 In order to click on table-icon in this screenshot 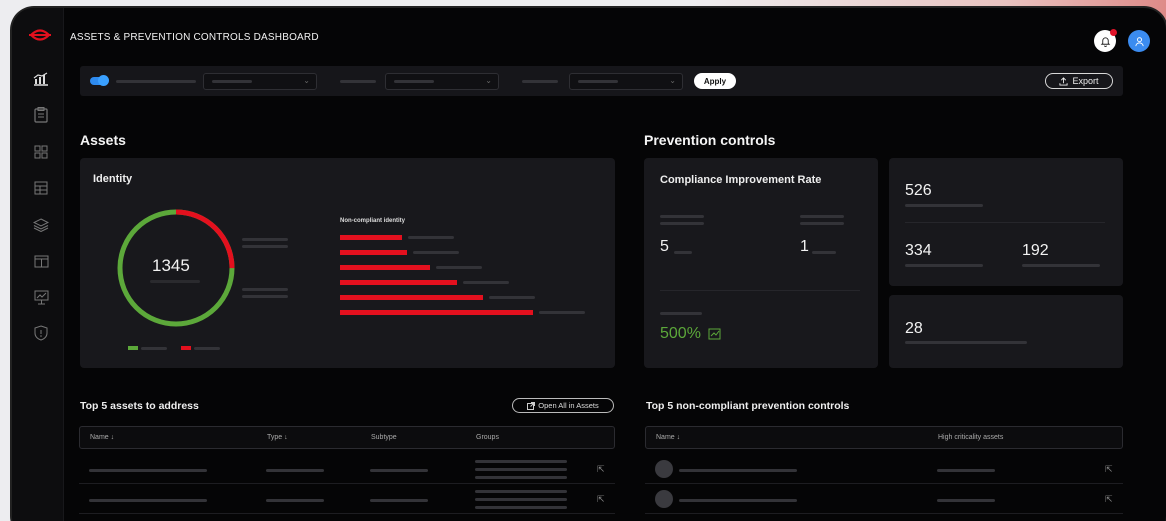, I will do `click(41, 188)`.